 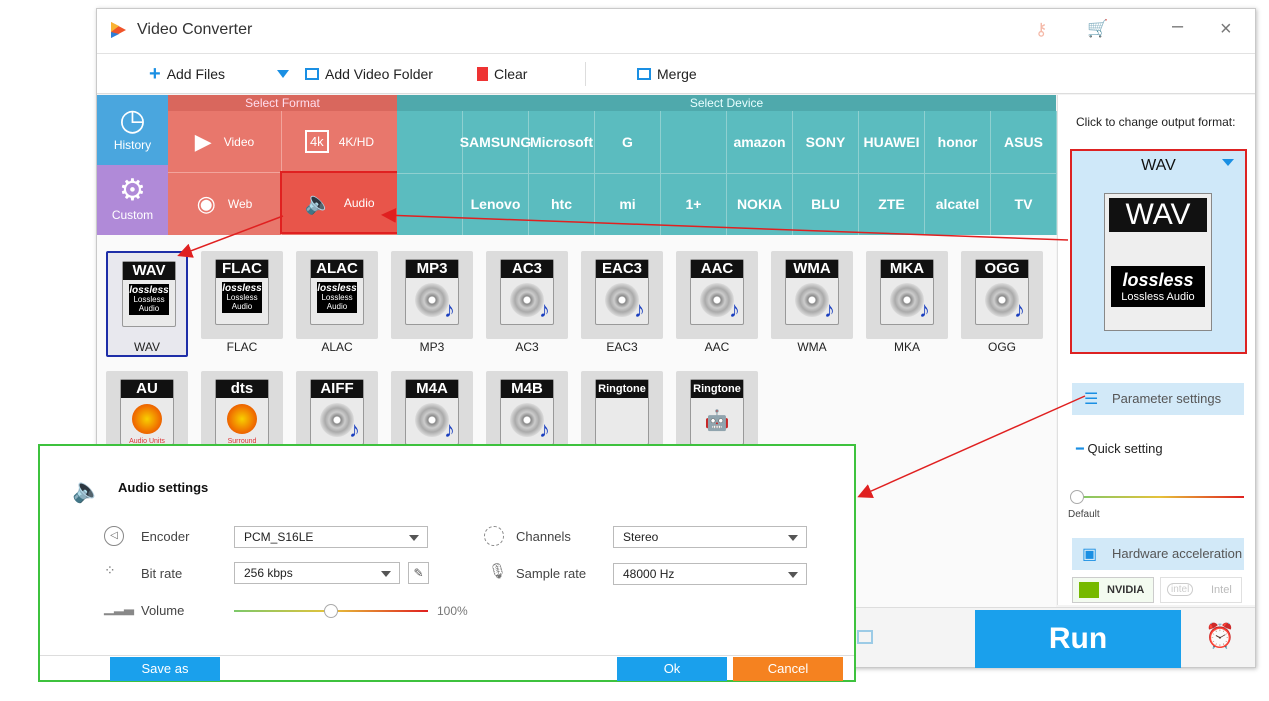 I want to click on device-4-devices_row2: 1+, so click(x=694, y=204).